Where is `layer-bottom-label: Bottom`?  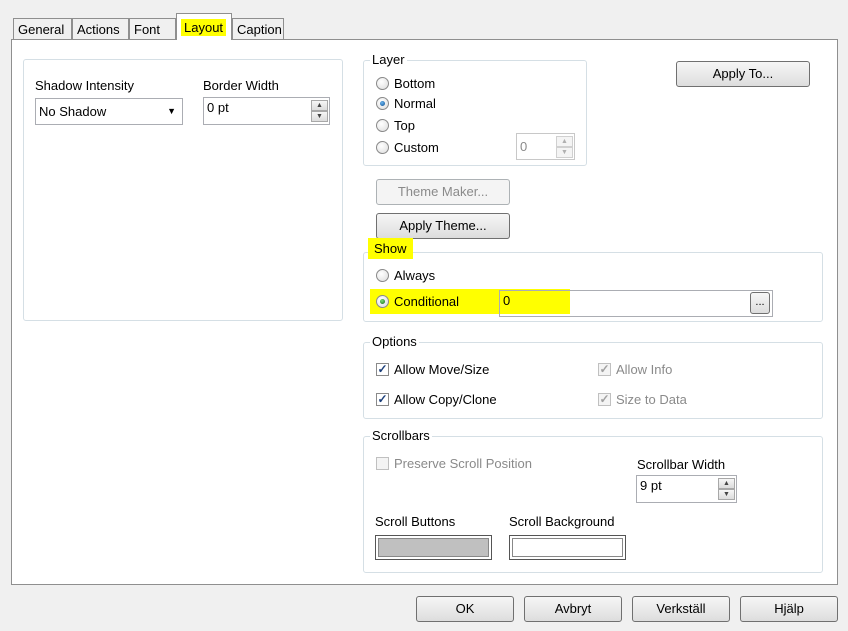
layer-bottom-label: Bottom is located at coordinates (415, 83).